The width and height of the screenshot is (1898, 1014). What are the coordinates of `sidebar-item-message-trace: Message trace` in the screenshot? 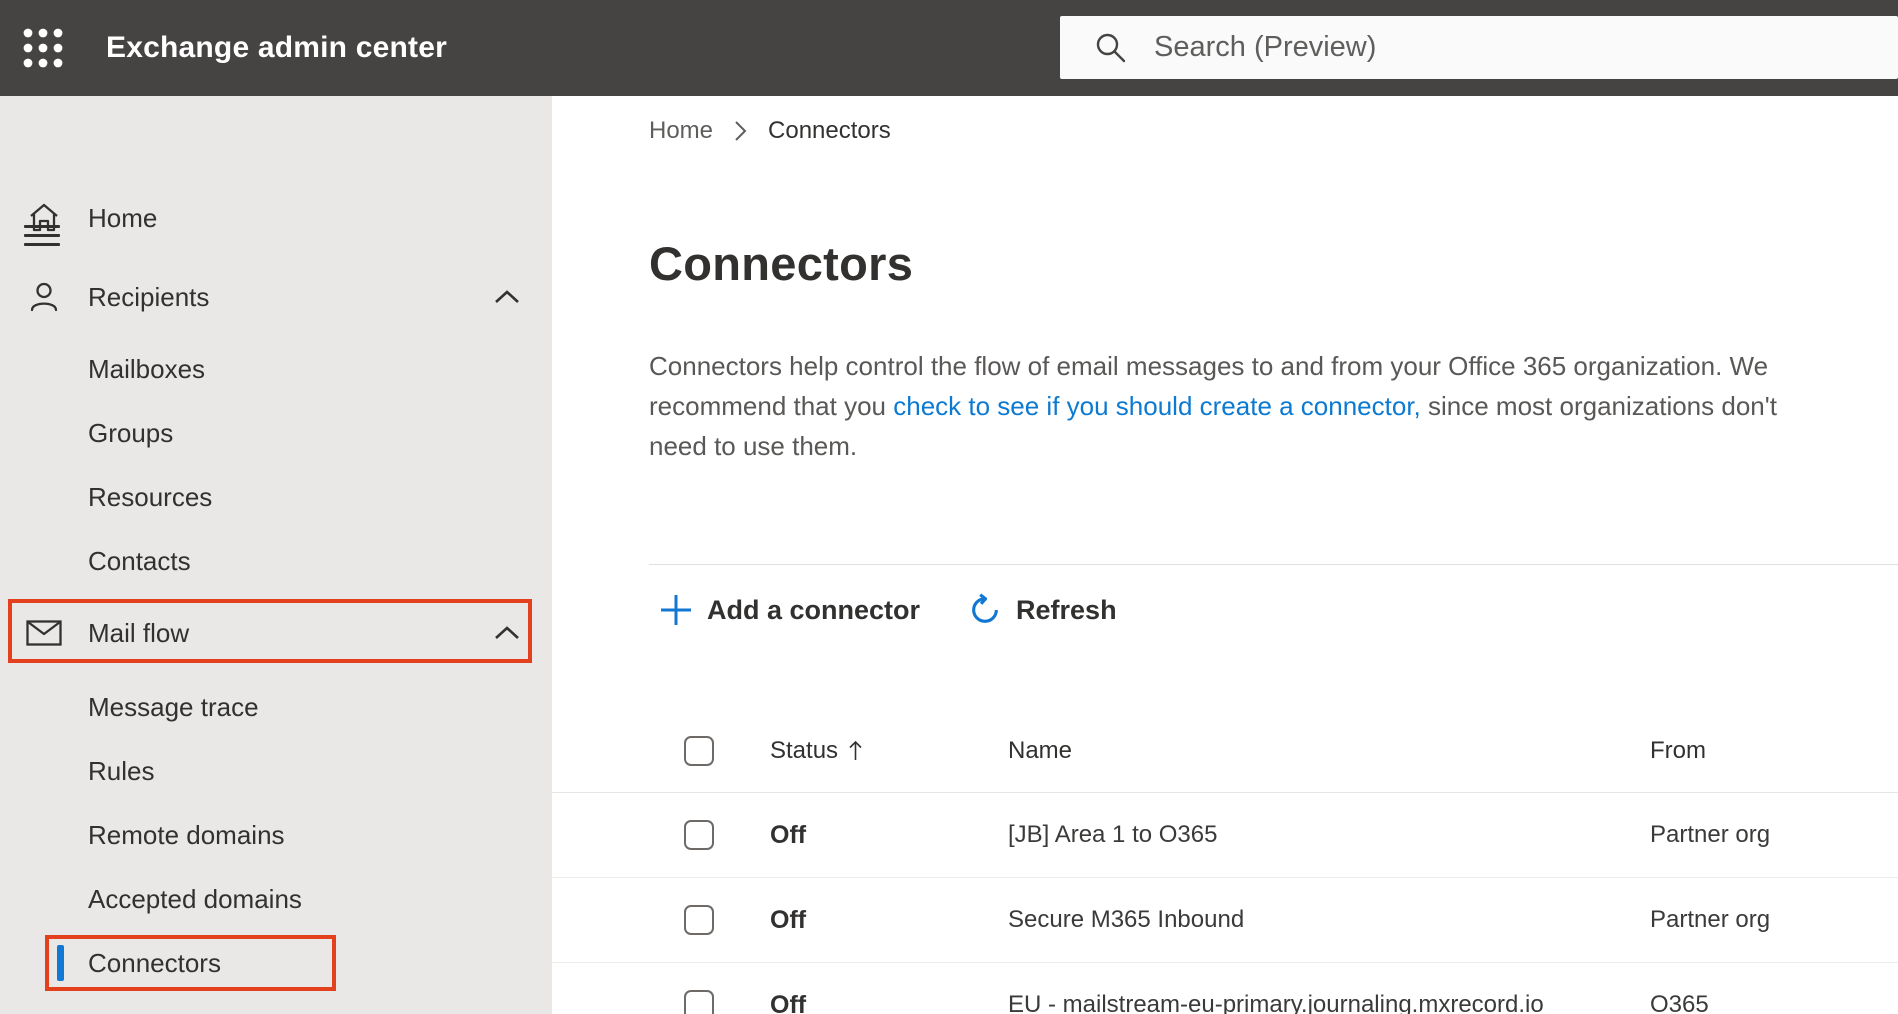 It's located at (276, 707).